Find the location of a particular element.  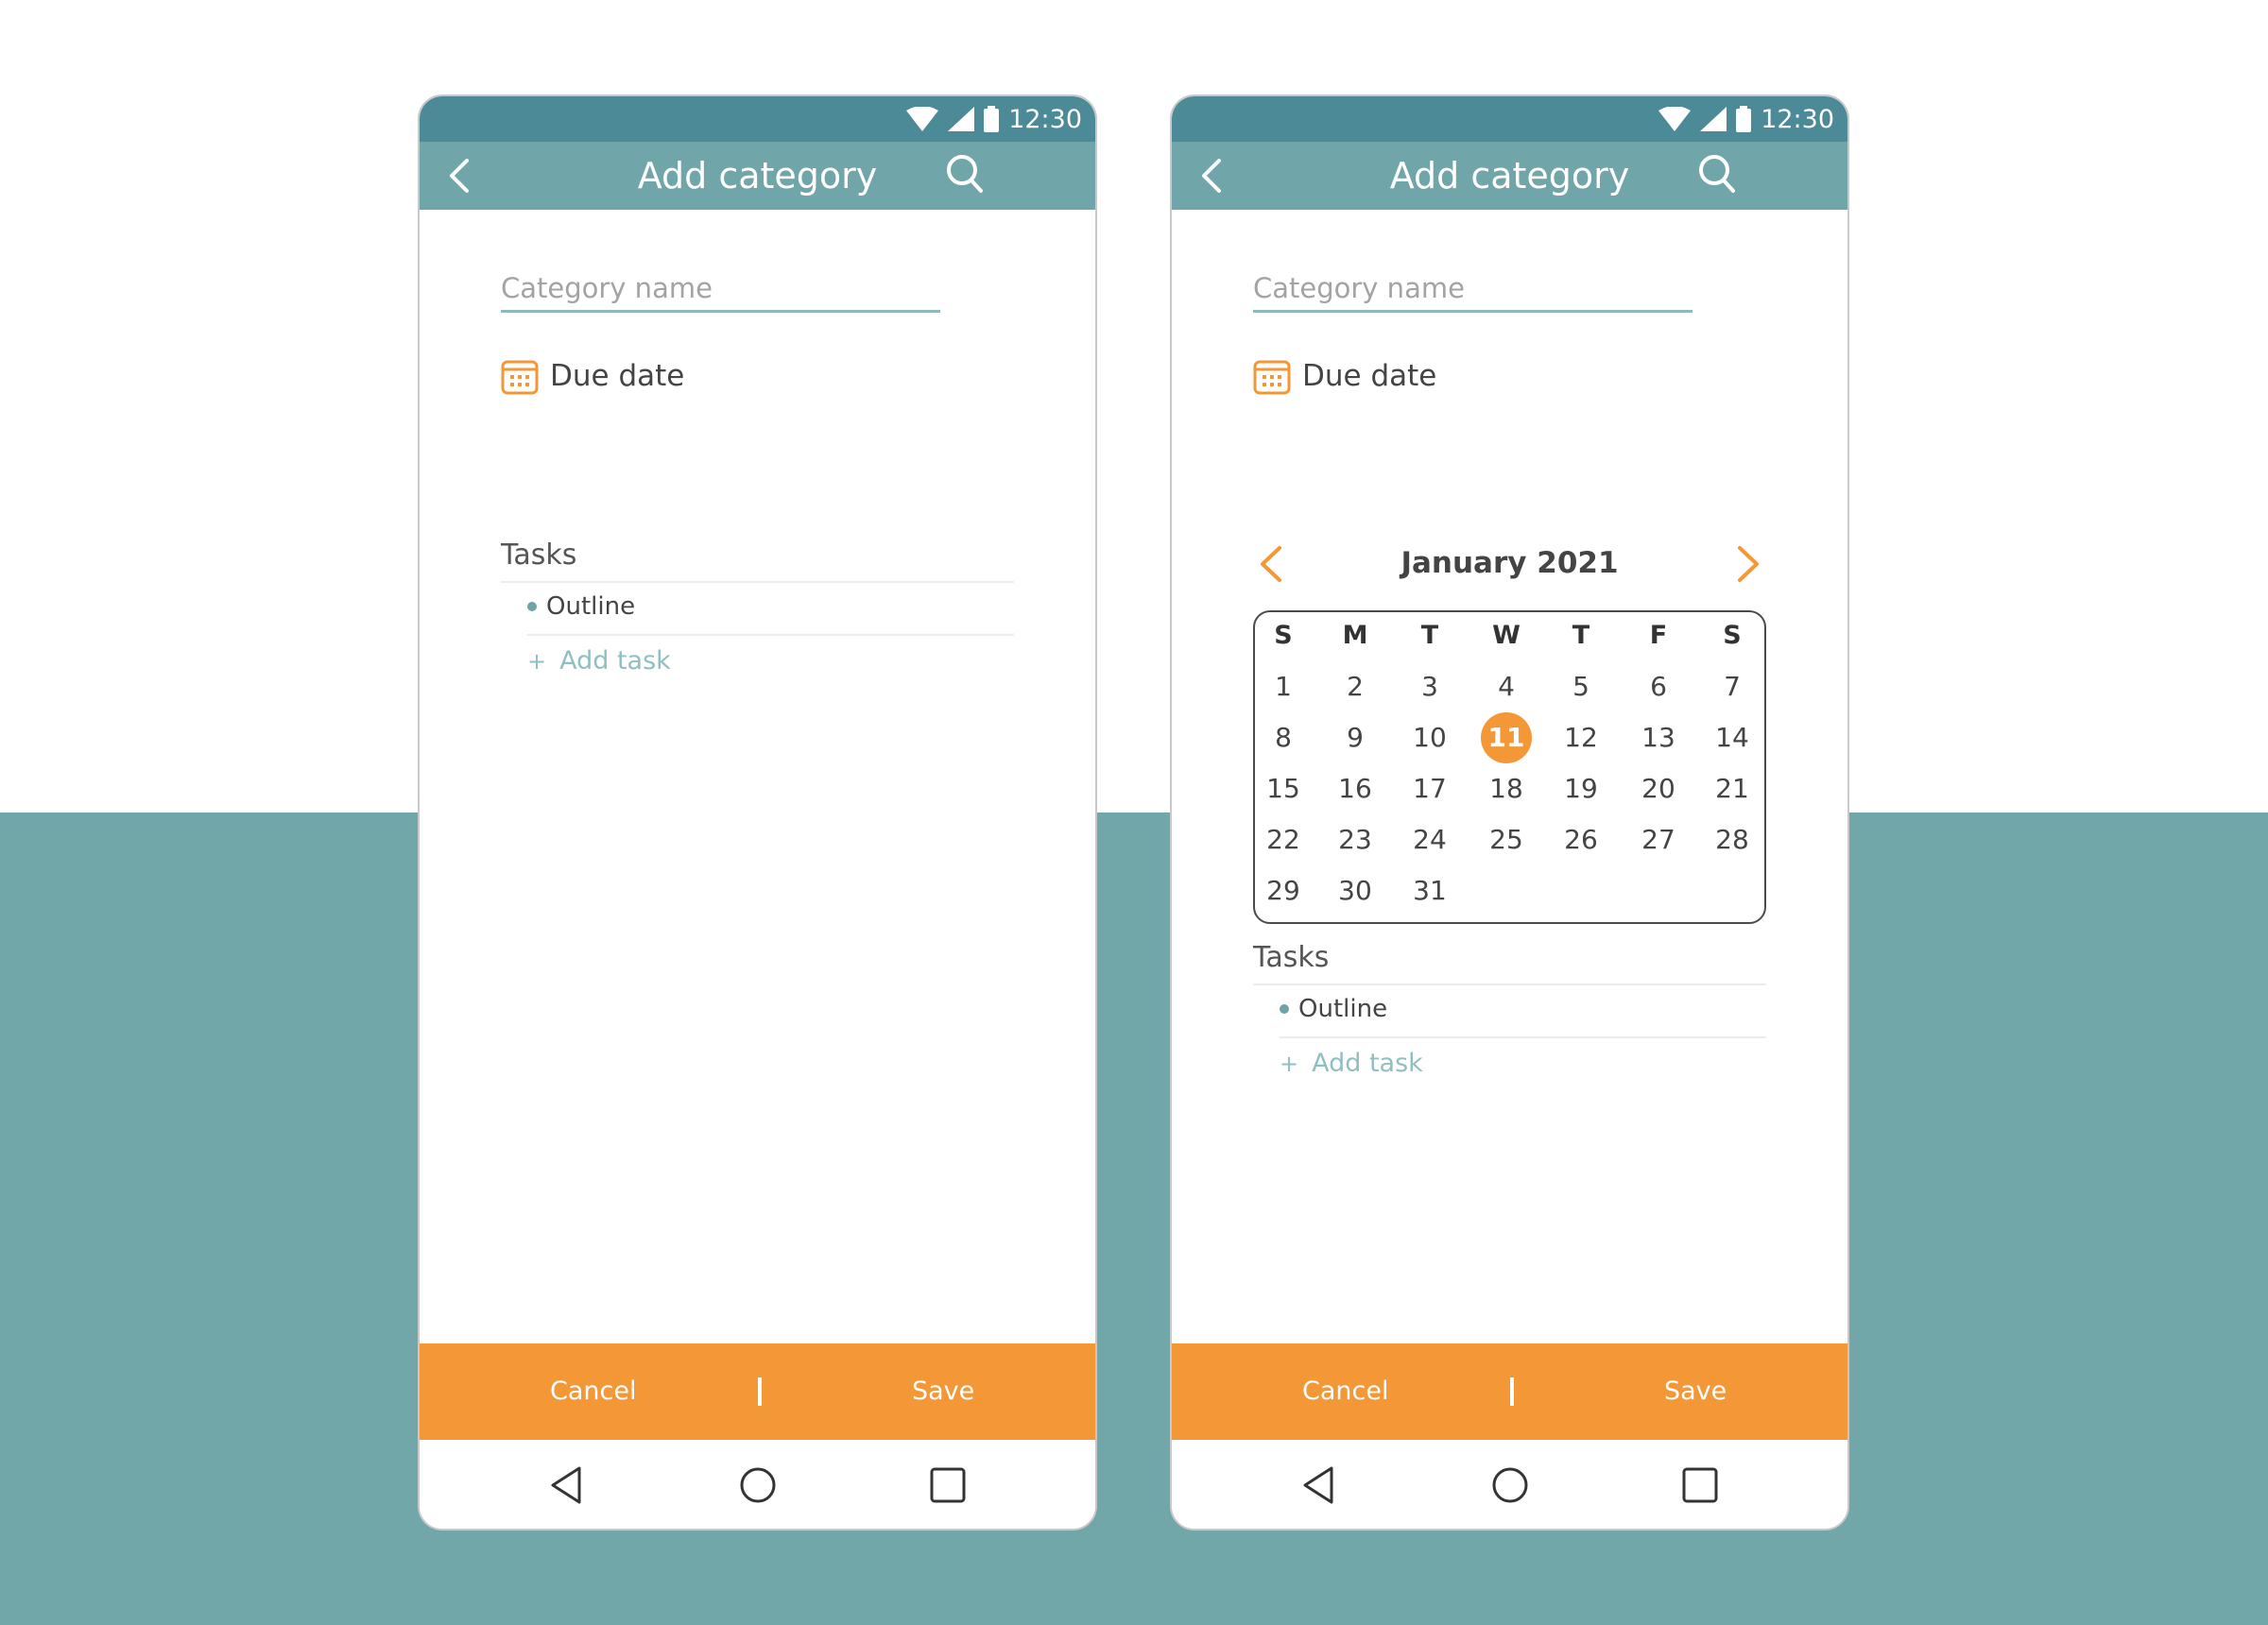

calendar-day: 14 is located at coordinates (1732, 737).